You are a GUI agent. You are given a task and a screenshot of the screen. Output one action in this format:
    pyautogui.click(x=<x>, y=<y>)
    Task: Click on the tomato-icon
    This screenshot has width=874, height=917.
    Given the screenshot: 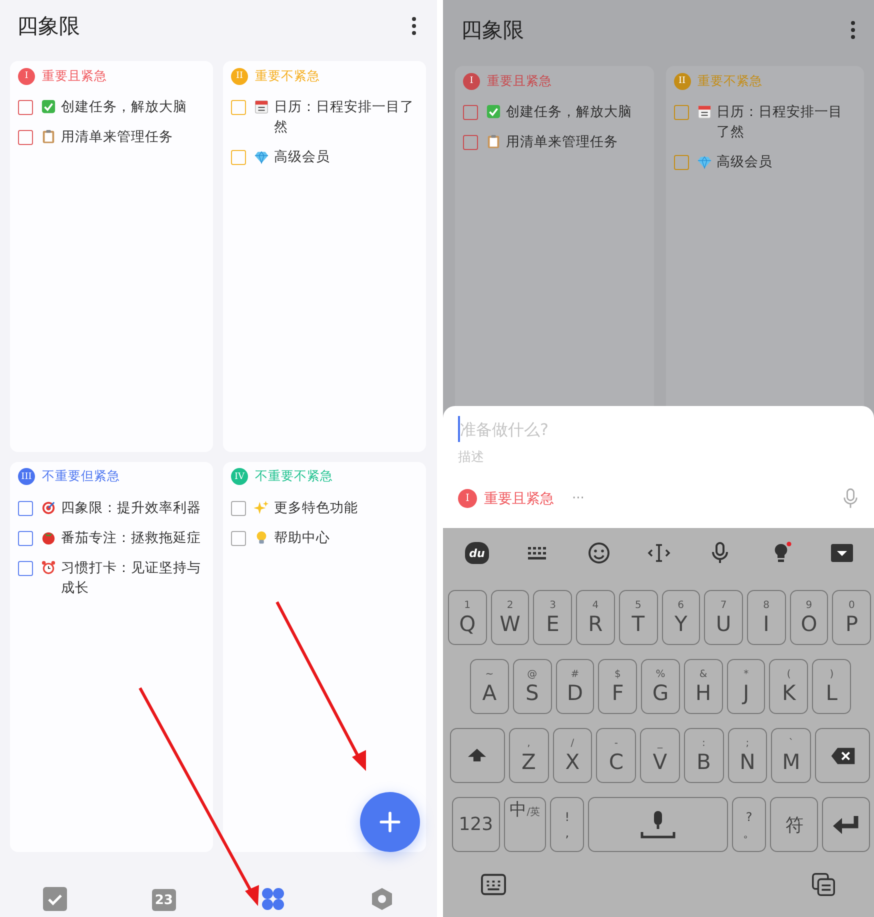 What is the action you would take?
    pyautogui.click(x=48, y=537)
    